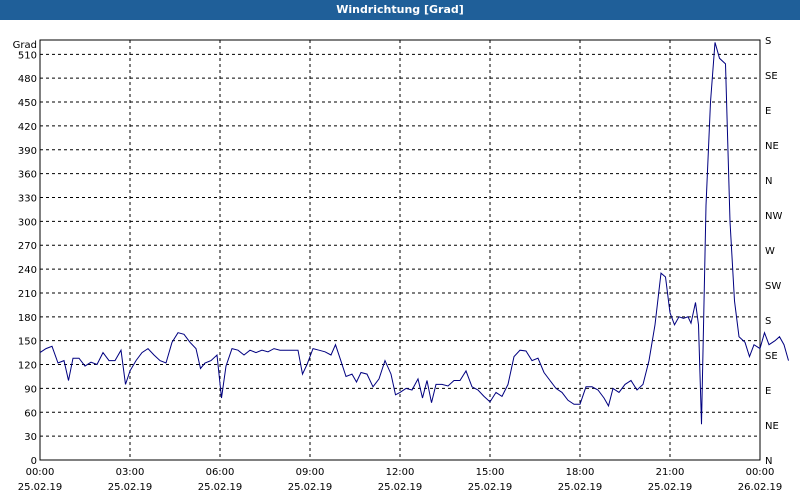 The width and height of the screenshot is (800, 500). Describe the element at coordinates (30, 437) in the screenshot. I see `y-tick-label: 30` at that location.